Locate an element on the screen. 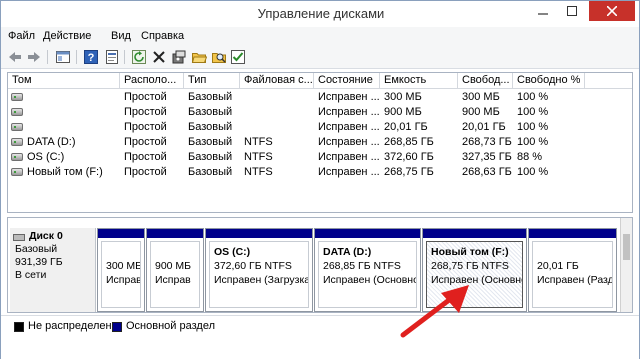 The width and height of the screenshot is (640, 359). partition-size: 268,85 ГБ NTFS is located at coordinates (362, 266).